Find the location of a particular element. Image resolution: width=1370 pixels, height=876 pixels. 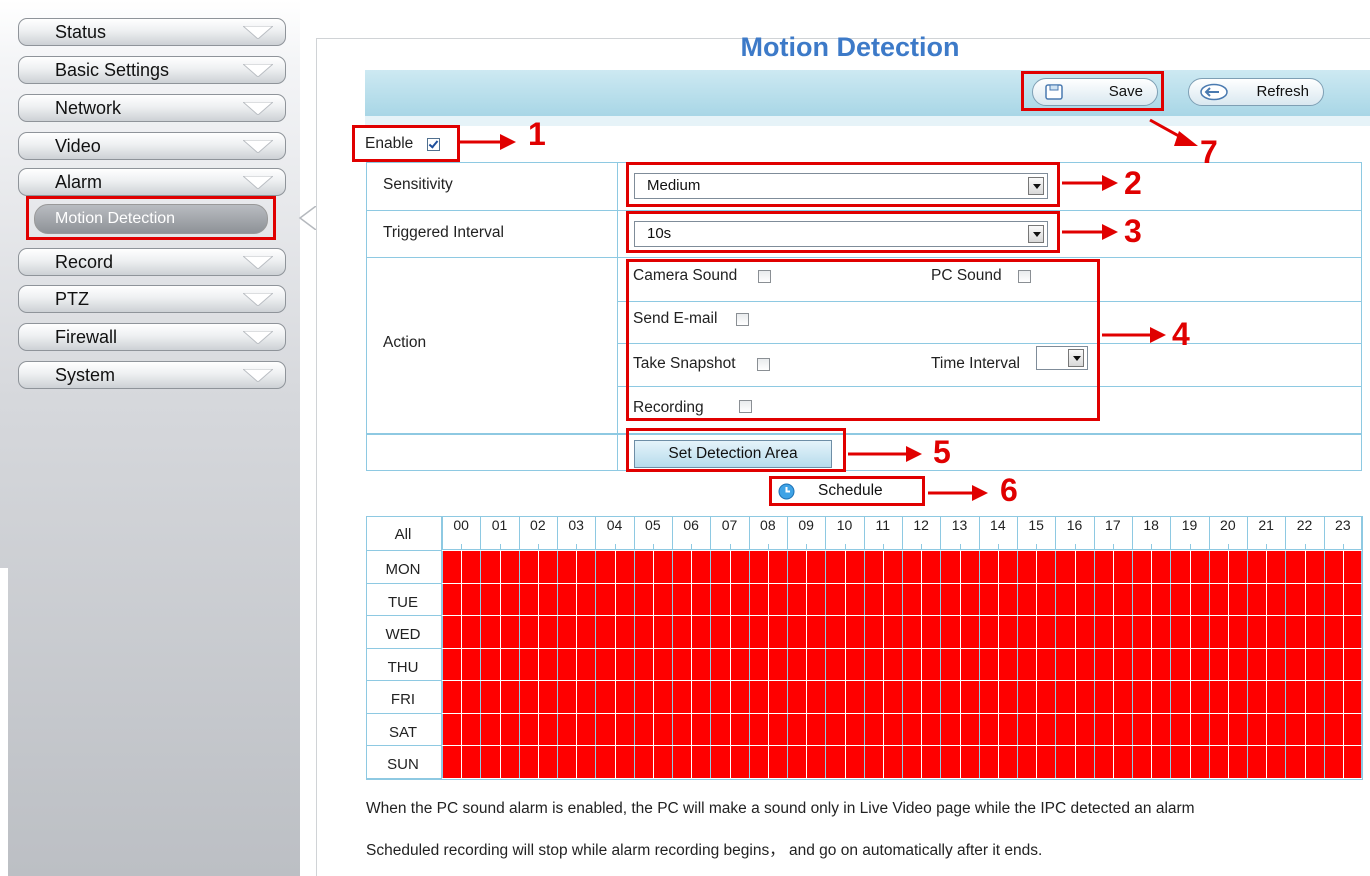

sidebar-item-status: Status is located at coordinates (152, 32).